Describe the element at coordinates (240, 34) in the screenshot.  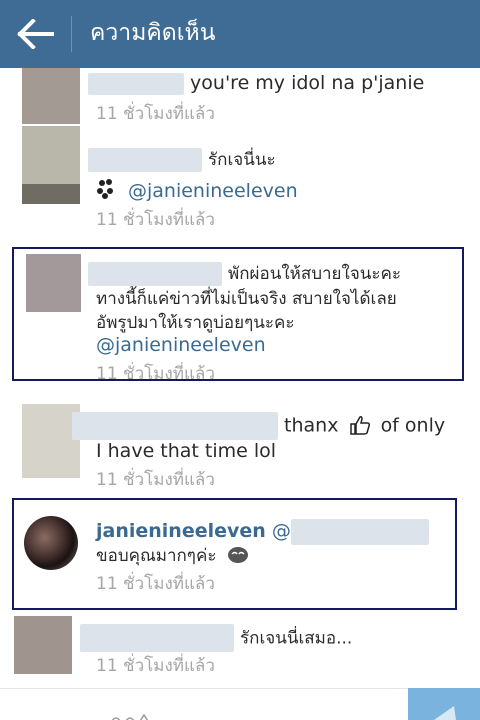
I see `app-header: ความคิดเห็น` at that location.